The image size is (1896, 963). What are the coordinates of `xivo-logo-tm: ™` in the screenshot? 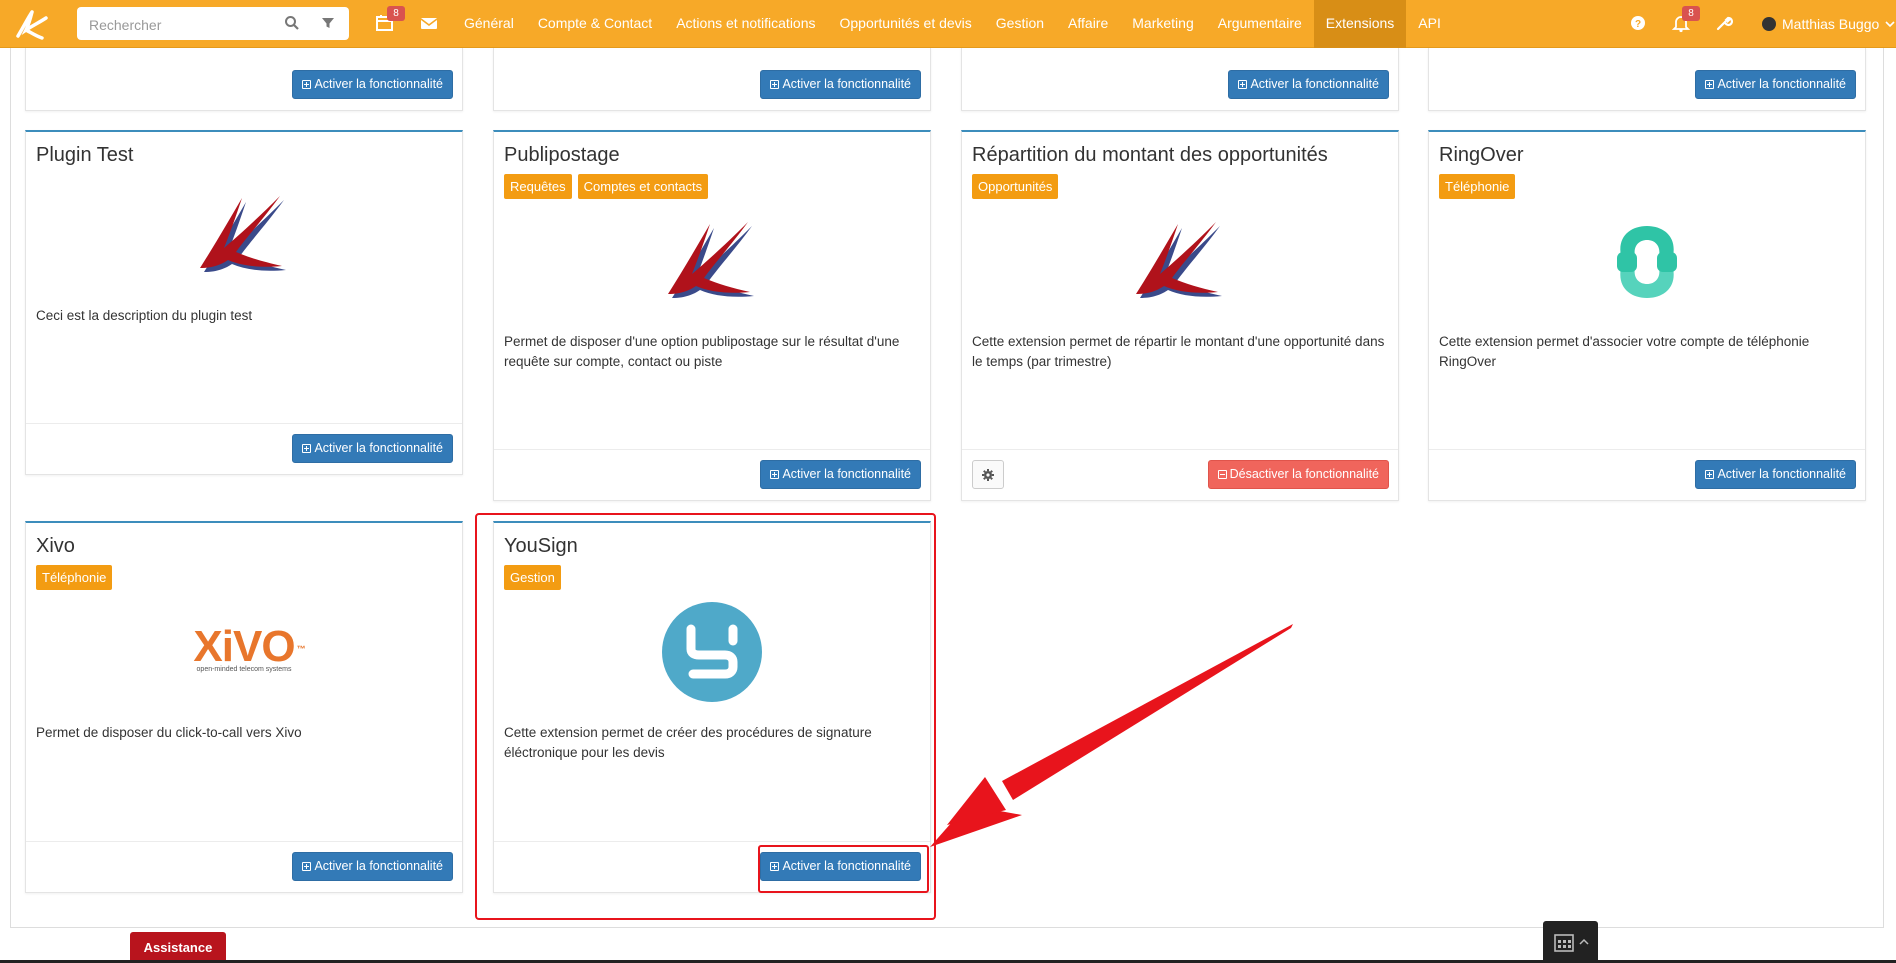 It's located at (301, 649).